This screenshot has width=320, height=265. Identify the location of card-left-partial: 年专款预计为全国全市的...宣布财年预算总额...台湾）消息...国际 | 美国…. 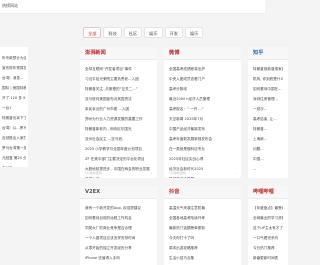
(14, 107).